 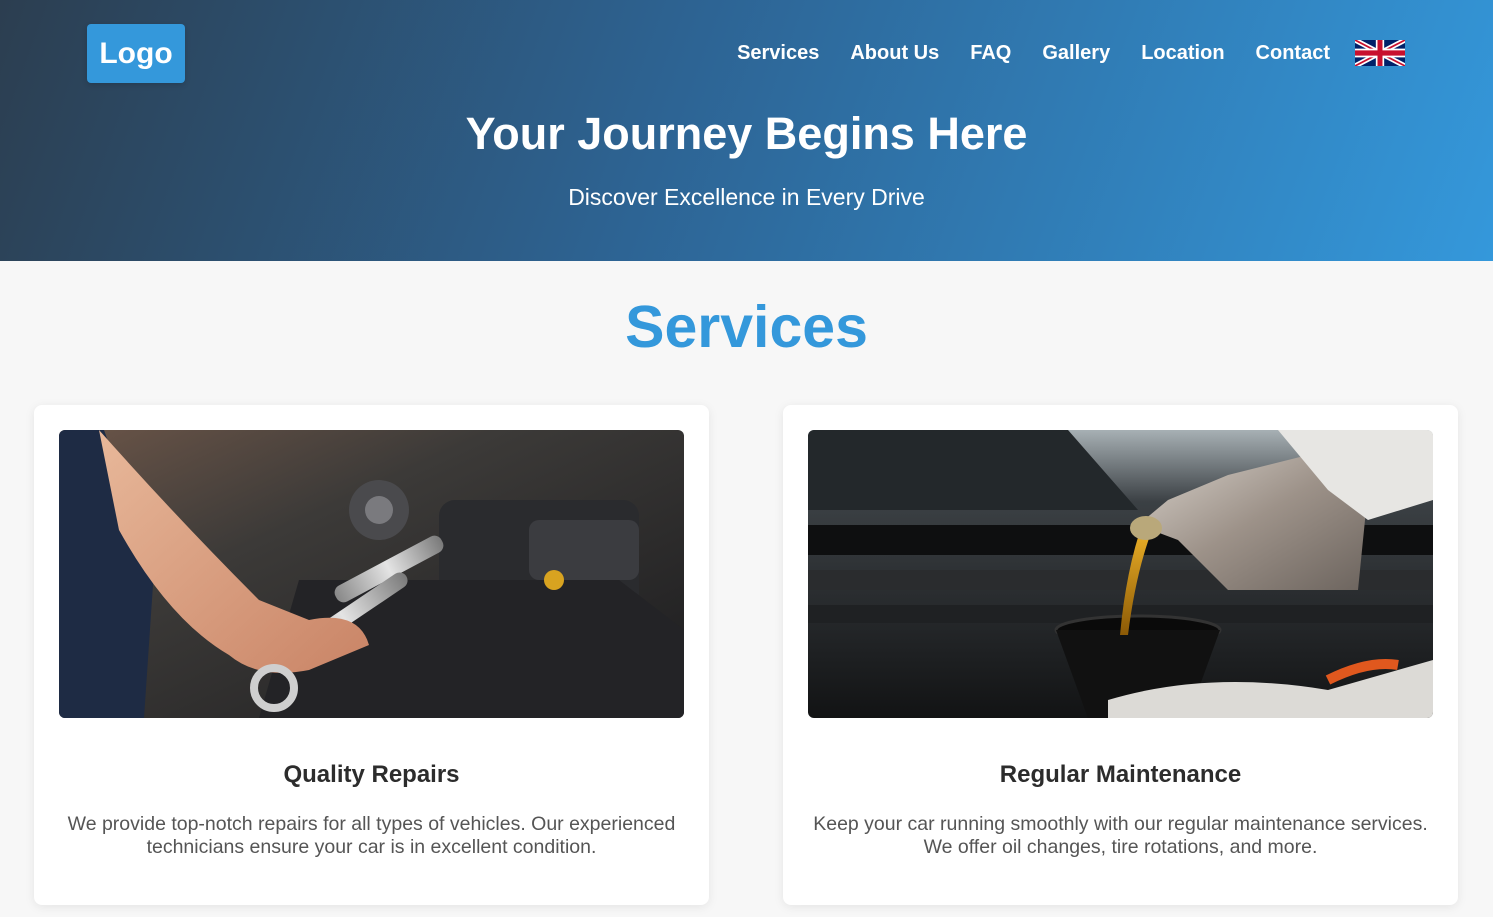 What do you see at coordinates (990, 53) in the screenshot?
I see `nav-link-faq: FAQ` at bounding box center [990, 53].